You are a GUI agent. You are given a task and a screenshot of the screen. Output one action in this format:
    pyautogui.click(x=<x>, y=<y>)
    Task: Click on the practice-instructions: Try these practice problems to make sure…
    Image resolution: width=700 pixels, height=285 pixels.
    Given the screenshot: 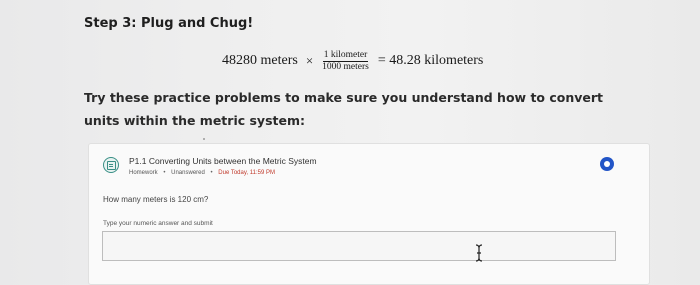 What is the action you would take?
    pyautogui.click(x=344, y=109)
    